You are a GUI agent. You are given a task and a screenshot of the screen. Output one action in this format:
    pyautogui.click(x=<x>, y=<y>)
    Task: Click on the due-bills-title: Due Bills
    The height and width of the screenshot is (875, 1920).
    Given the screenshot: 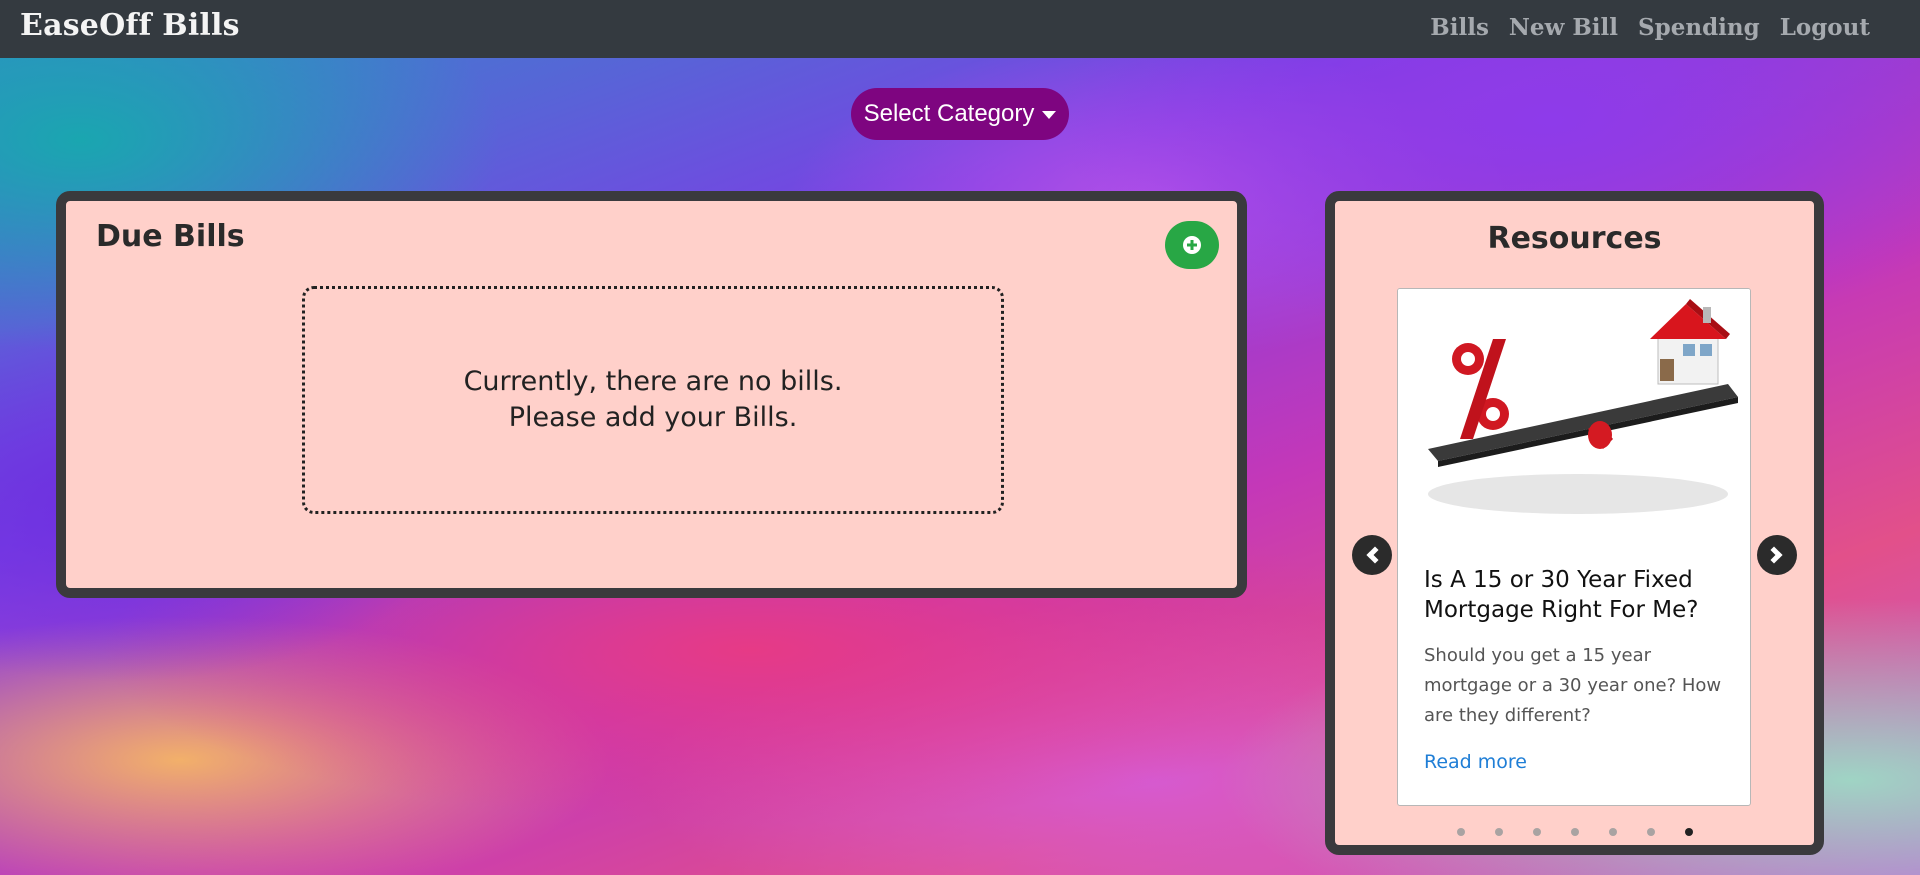 What is the action you would take?
    pyautogui.click(x=170, y=236)
    